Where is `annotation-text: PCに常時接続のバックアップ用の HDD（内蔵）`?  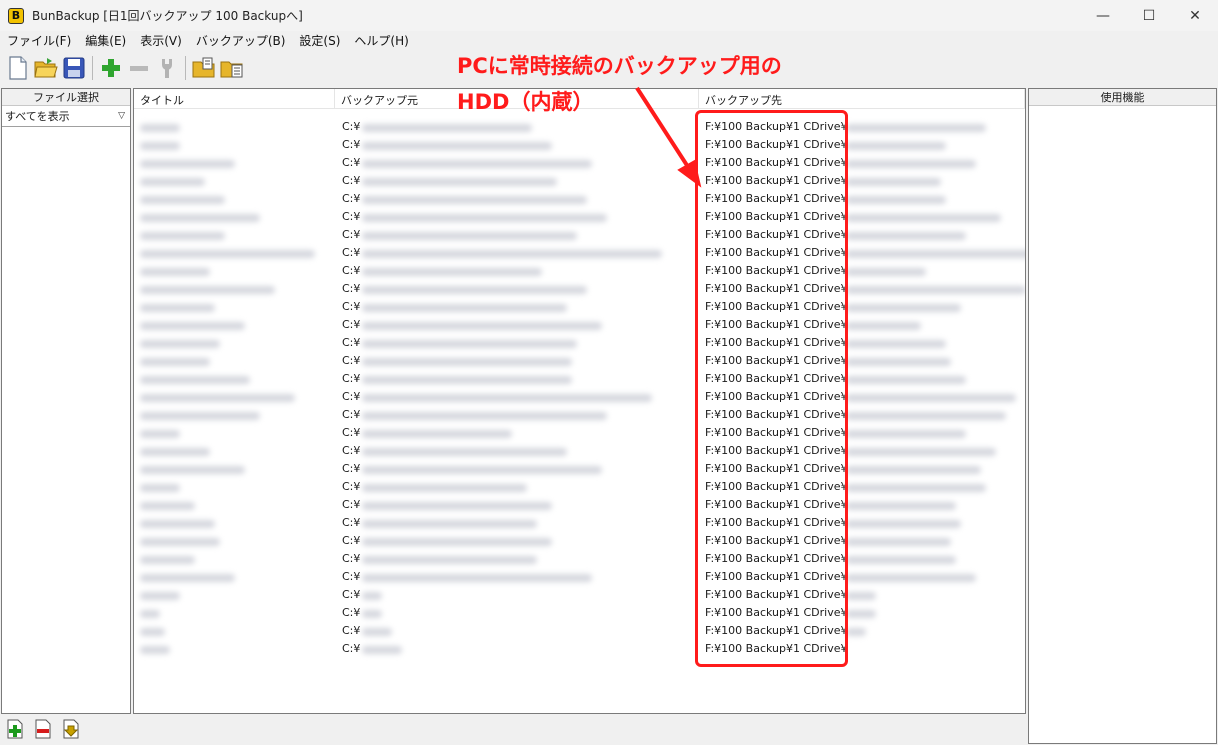 annotation-text: PCに常時接続のバックアップ用の HDD（内蔵） is located at coordinates (647, 84).